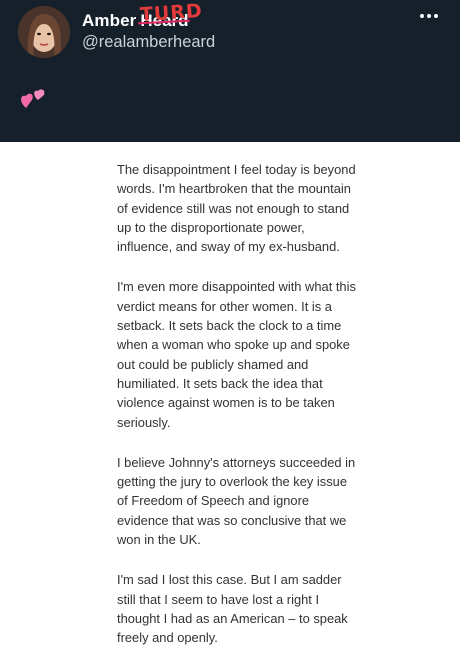 The height and width of the screenshot is (669, 460). I want to click on display-name: Amber, so click(109, 20).